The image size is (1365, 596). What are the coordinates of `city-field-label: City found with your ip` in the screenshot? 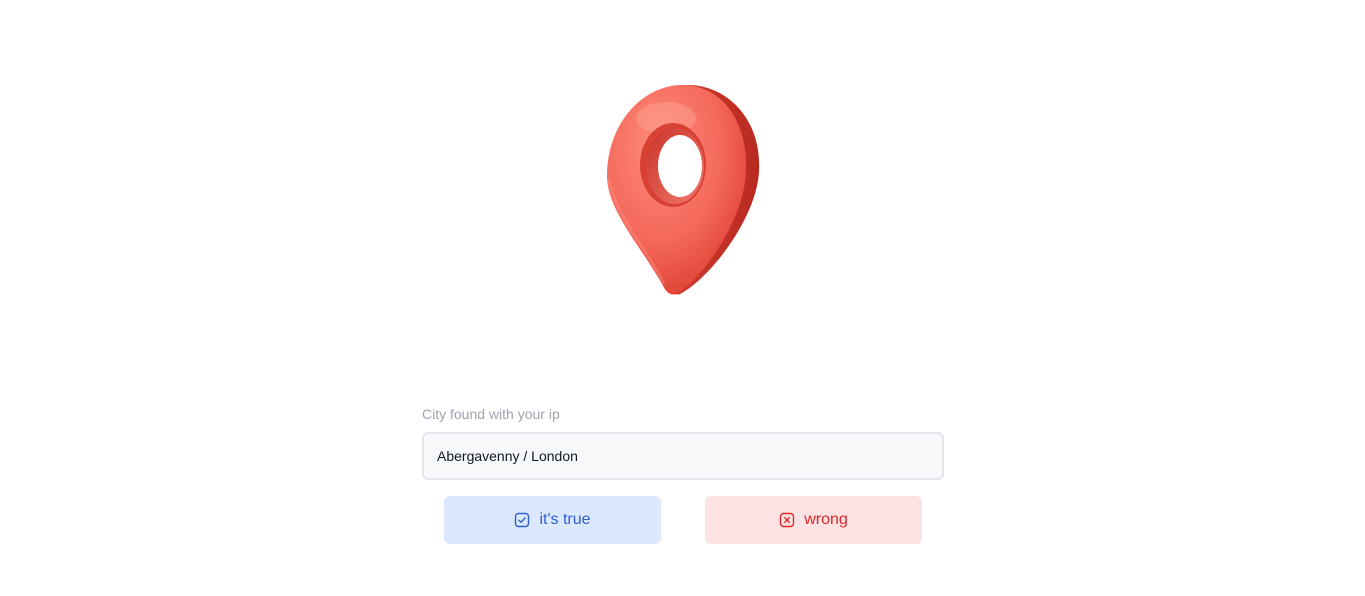 It's located at (491, 414).